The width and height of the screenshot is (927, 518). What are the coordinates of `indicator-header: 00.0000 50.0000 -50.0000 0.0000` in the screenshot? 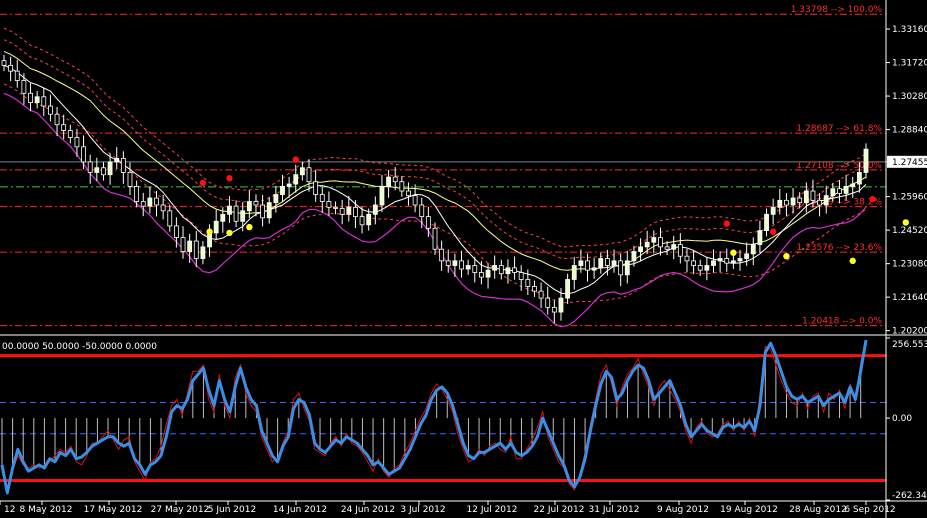 It's located at (79, 347).